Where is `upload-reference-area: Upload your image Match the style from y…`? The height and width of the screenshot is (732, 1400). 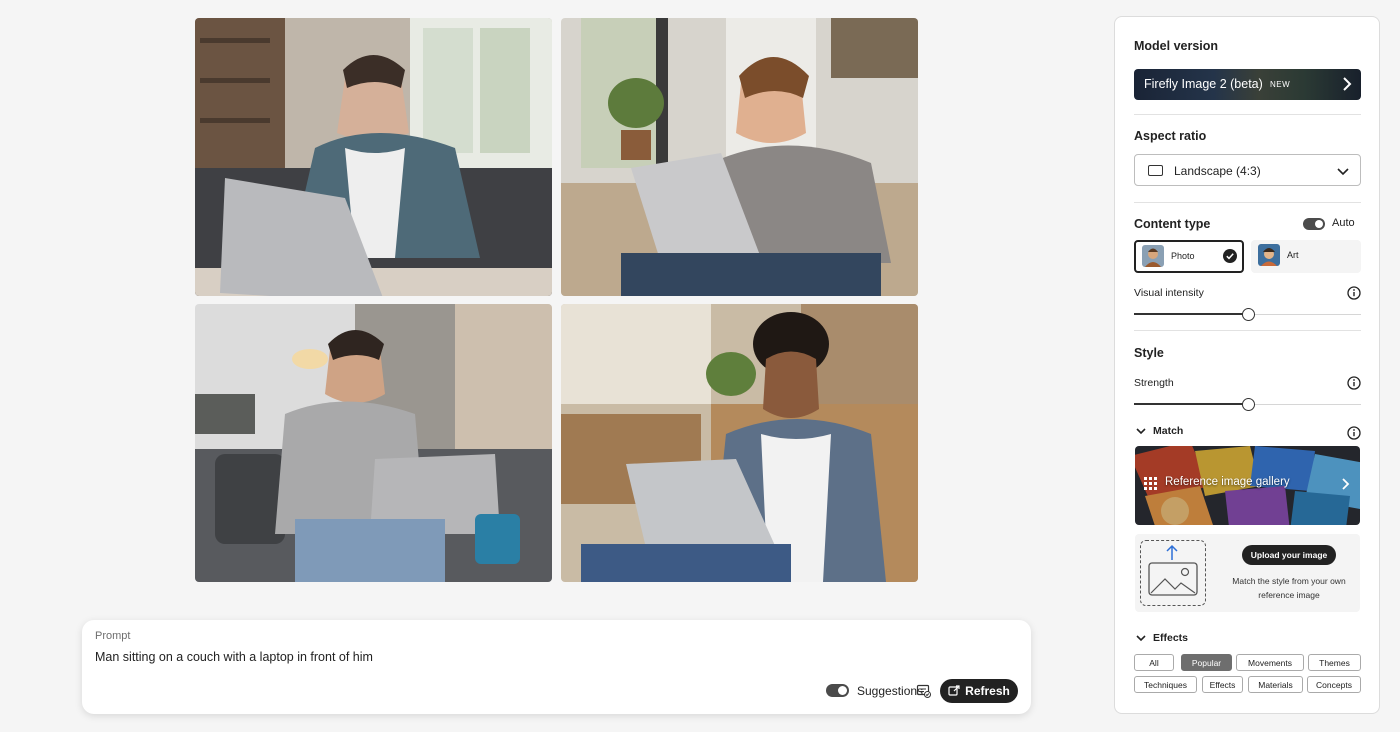
upload-reference-area: Upload your image Match the style from y… is located at coordinates (1247, 573).